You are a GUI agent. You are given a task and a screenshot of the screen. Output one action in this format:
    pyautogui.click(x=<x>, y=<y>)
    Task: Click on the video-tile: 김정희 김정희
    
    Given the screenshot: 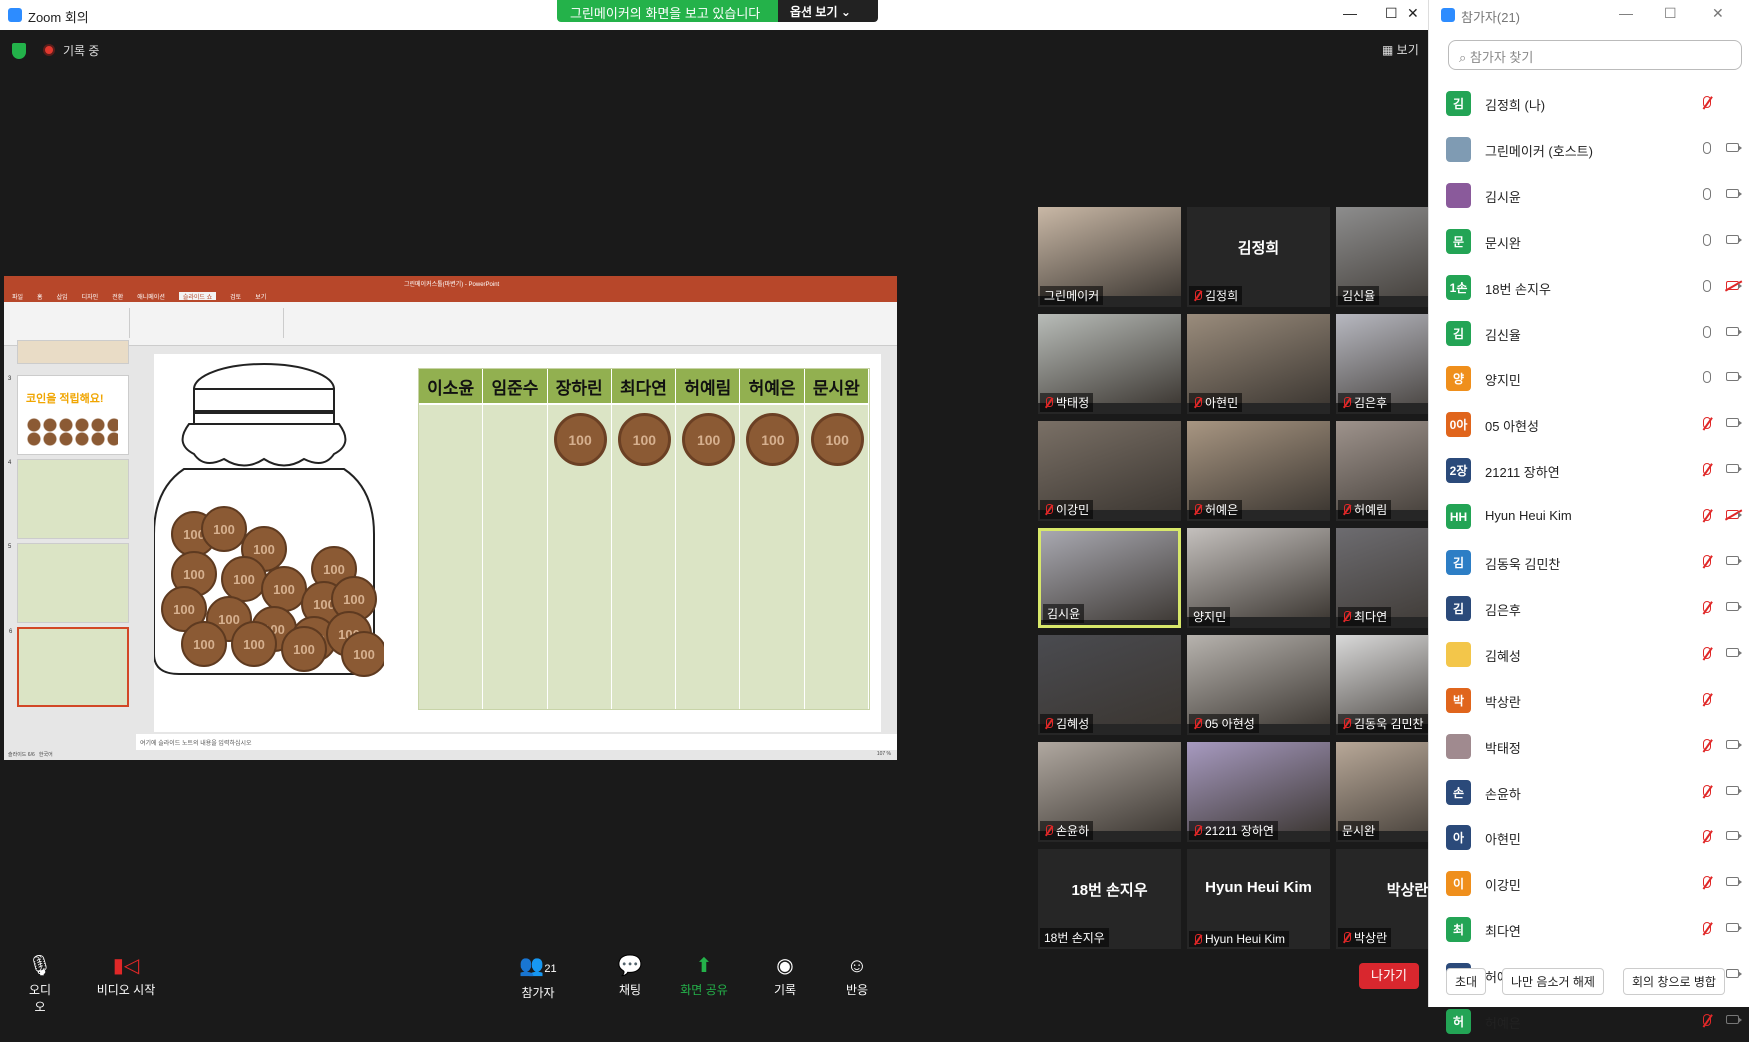 What is the action you would take?
    pyautogui.click(x=1258, y=257)
    